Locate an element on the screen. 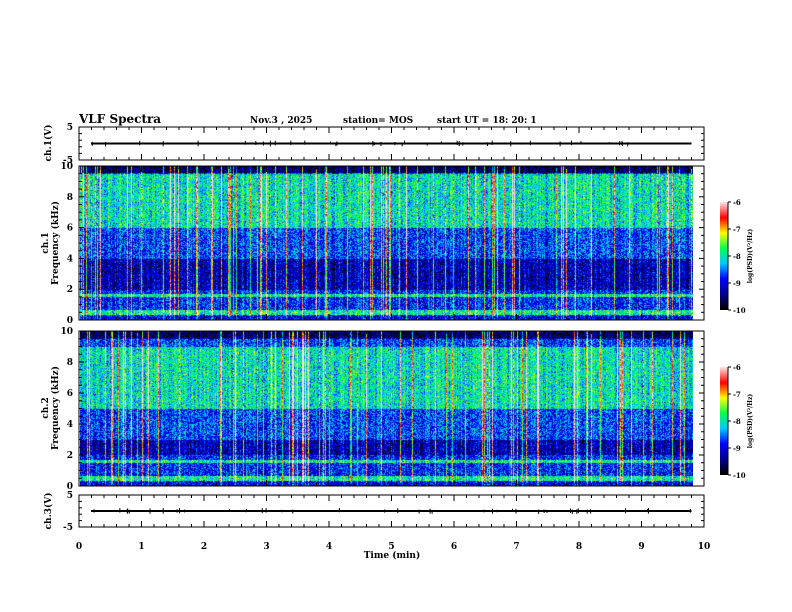 This screenshot has height=612, width=792. ch3-ylabel: ch.3(V) is located at coordinates (48, 511).